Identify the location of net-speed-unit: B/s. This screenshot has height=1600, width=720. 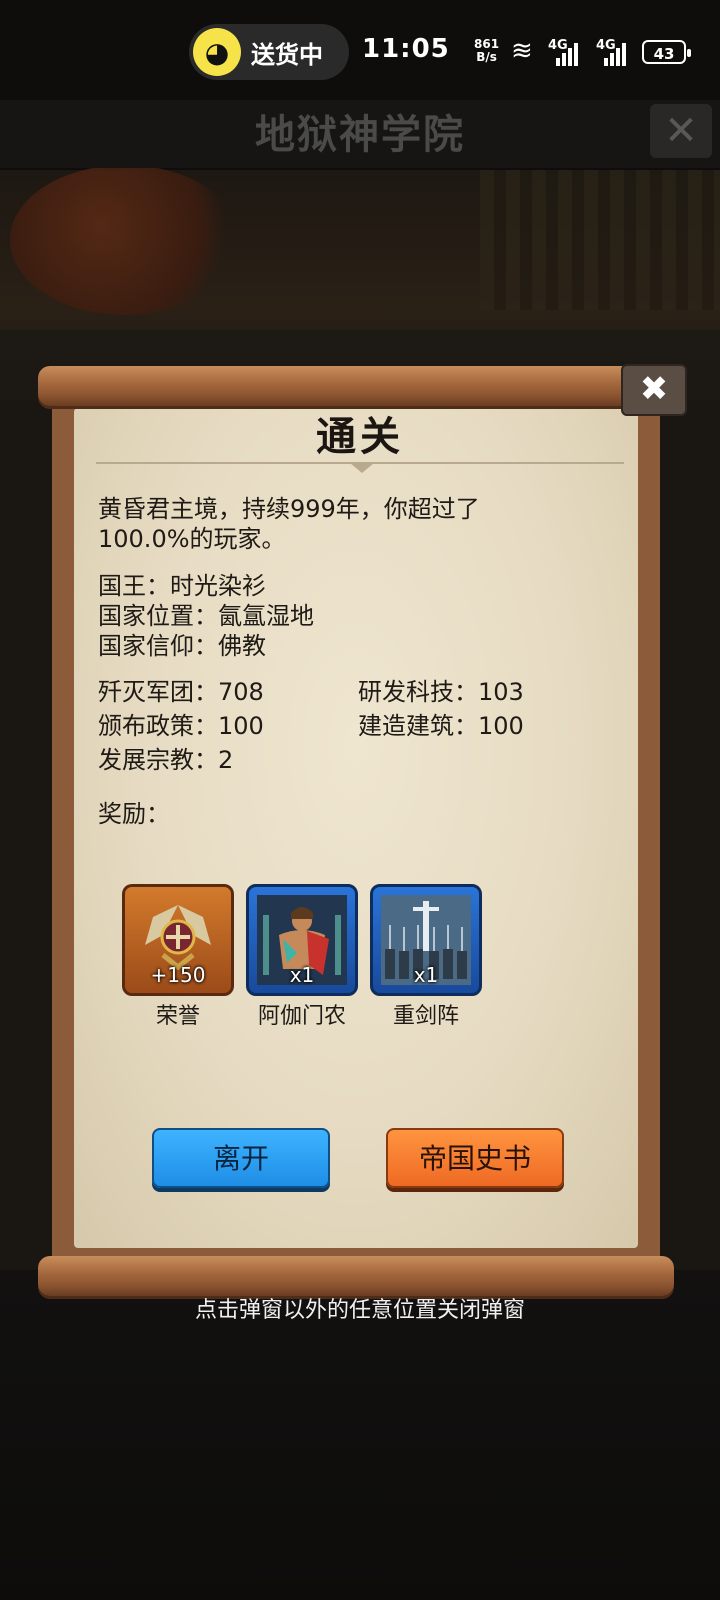
(486, 57).